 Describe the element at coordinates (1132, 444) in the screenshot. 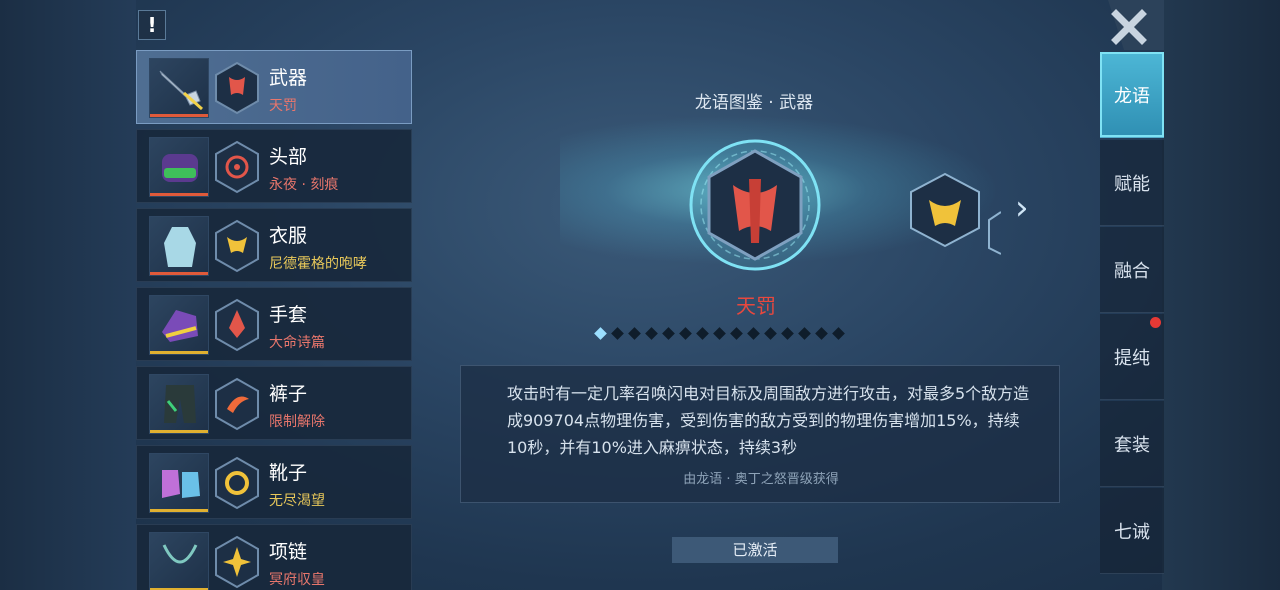

I see `tab-set: 套装` at that location.